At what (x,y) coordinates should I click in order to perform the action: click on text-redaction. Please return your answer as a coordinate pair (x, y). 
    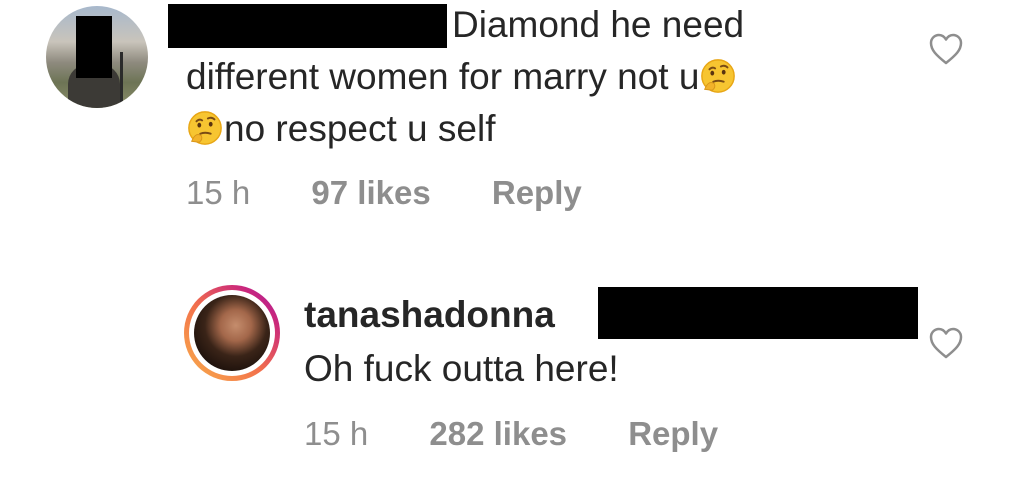
    Looking at the image, I should click on (758, 313).